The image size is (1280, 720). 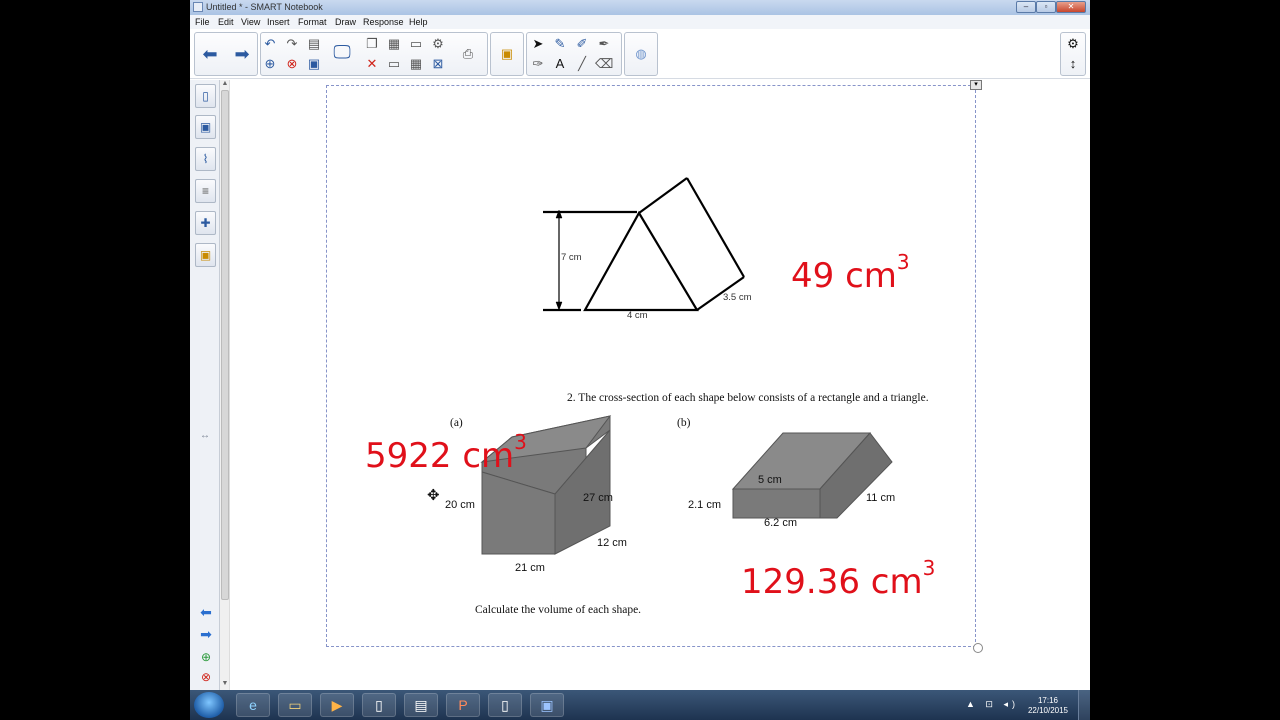 I want to click on show-desktop-button, so click(x=1084, y=705).